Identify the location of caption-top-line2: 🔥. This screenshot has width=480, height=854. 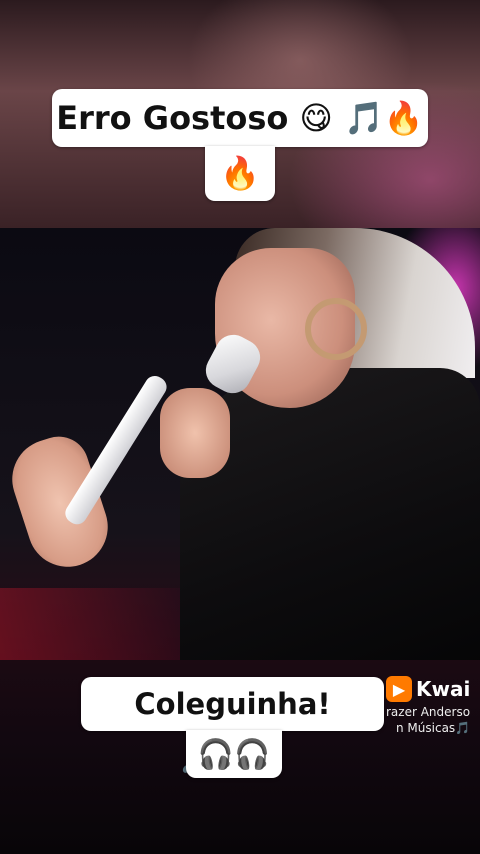
(240, 173).